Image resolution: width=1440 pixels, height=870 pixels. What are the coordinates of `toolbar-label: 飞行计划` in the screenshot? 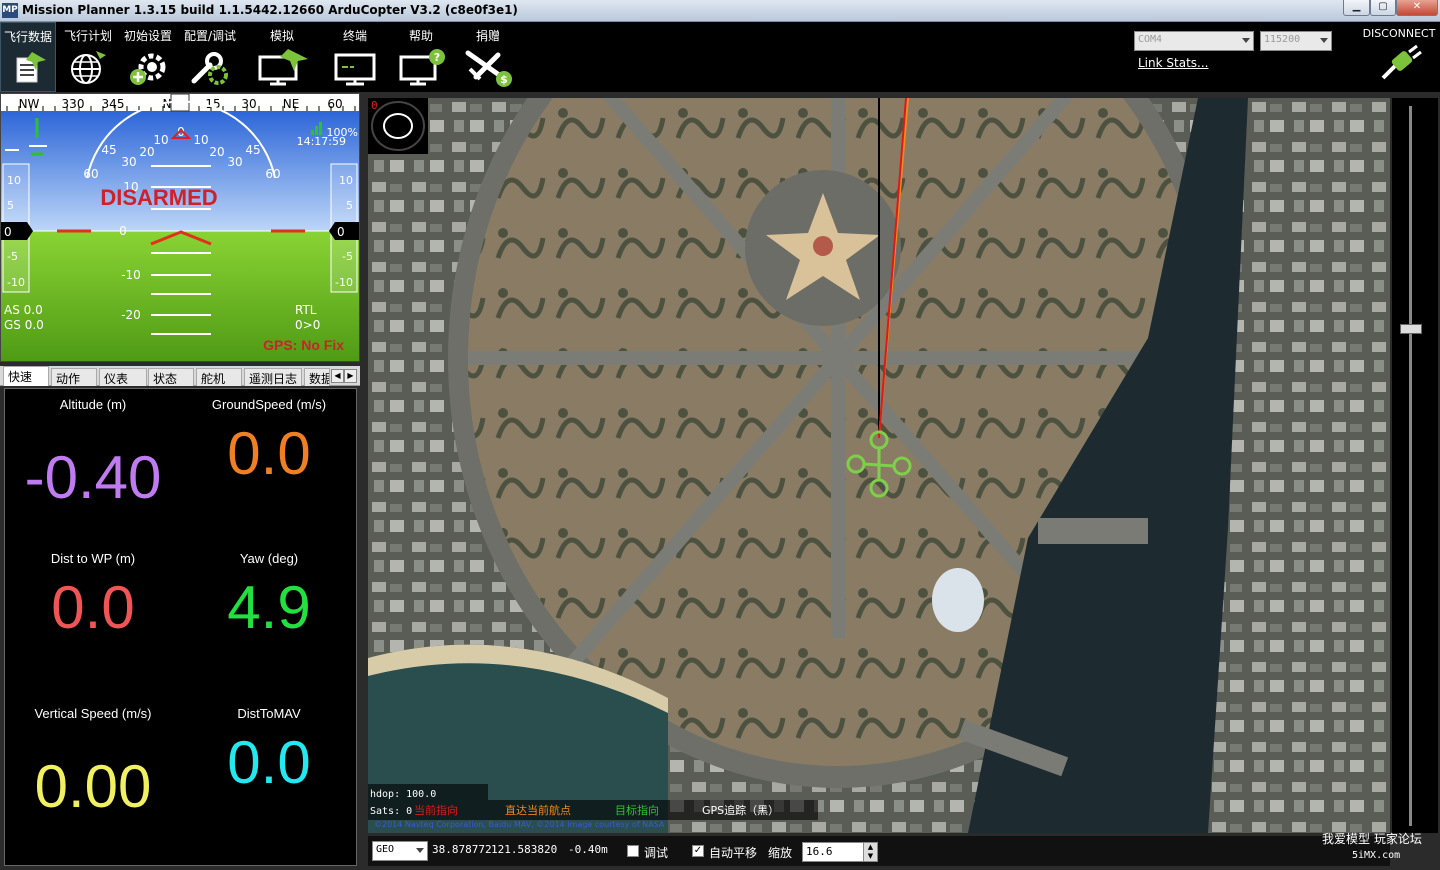 It's located at (87, 36).